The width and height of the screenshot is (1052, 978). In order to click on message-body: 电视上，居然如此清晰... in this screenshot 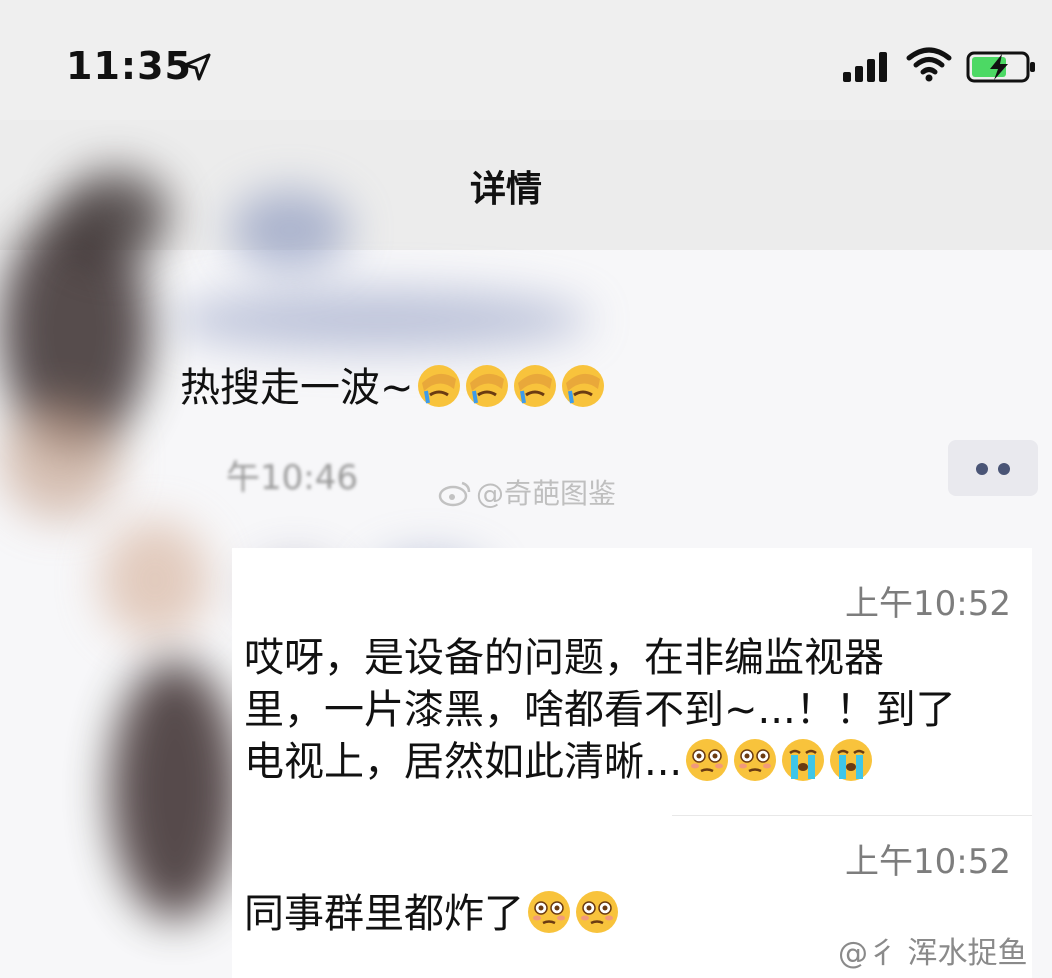, I will do `click(463, 762)`.